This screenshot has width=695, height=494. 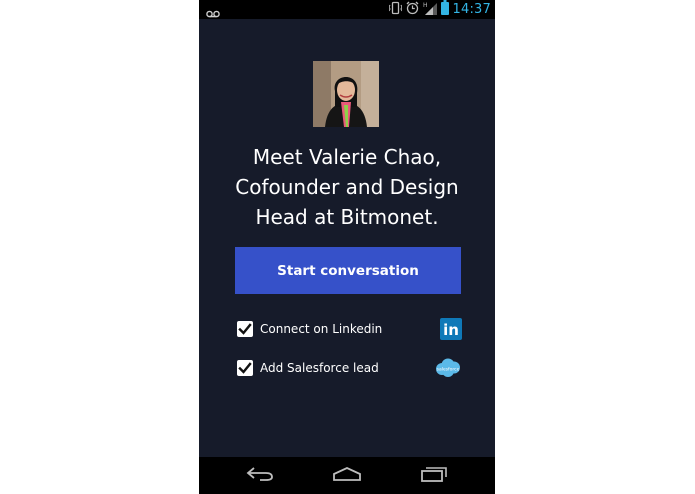 I want to click on salesforce-icon: salesforce, so click(x=448, y=370).